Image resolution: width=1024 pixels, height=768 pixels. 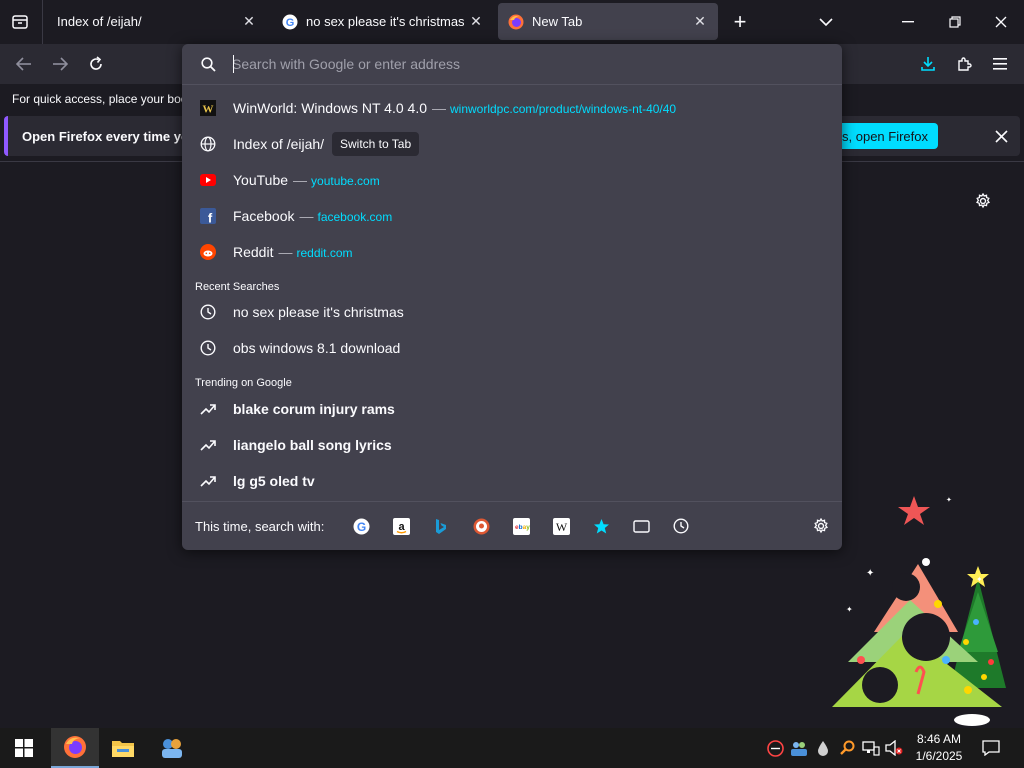 I want to click on urlbar-input-row, so click(x=512, y=64).